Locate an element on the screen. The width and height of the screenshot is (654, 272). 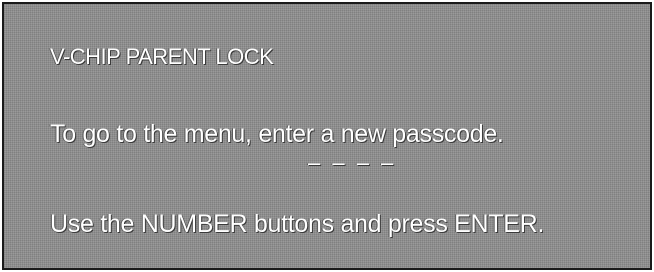
instruction-text: To go to the menu, enter a new passcode. is located at coordinates (277, 134).